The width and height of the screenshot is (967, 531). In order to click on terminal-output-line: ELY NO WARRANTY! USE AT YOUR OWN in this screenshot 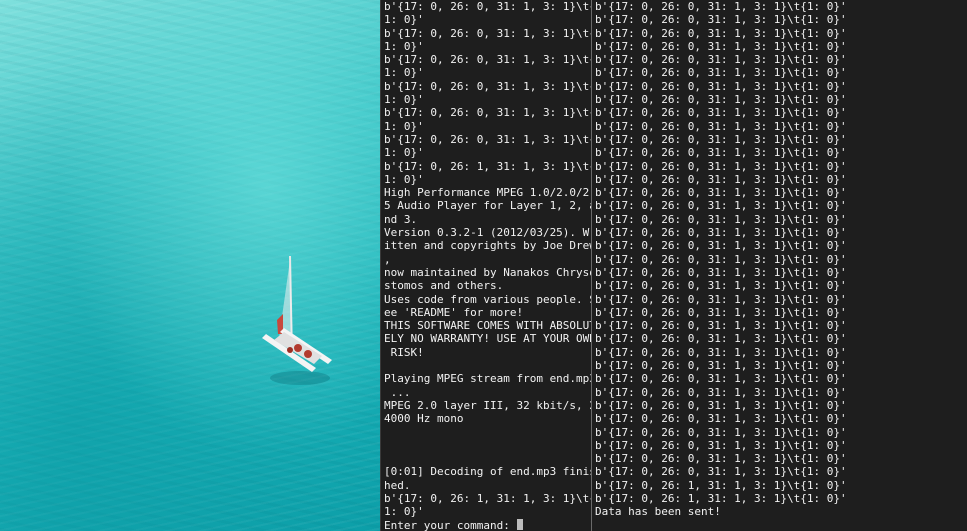, I will do `click(487, 339)`.